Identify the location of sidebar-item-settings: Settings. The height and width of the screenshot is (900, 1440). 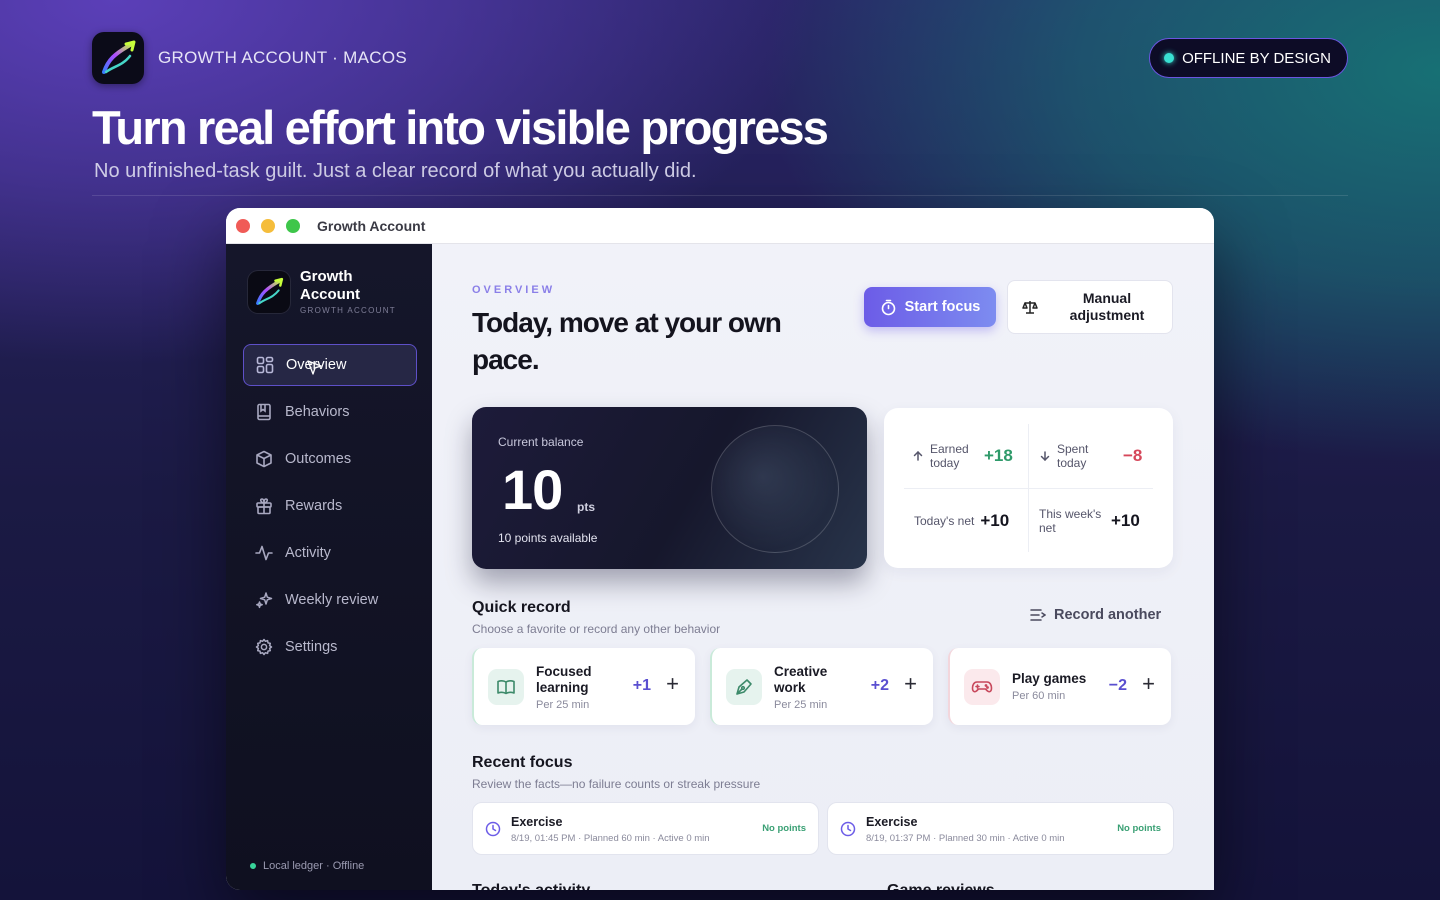
(330, 647).